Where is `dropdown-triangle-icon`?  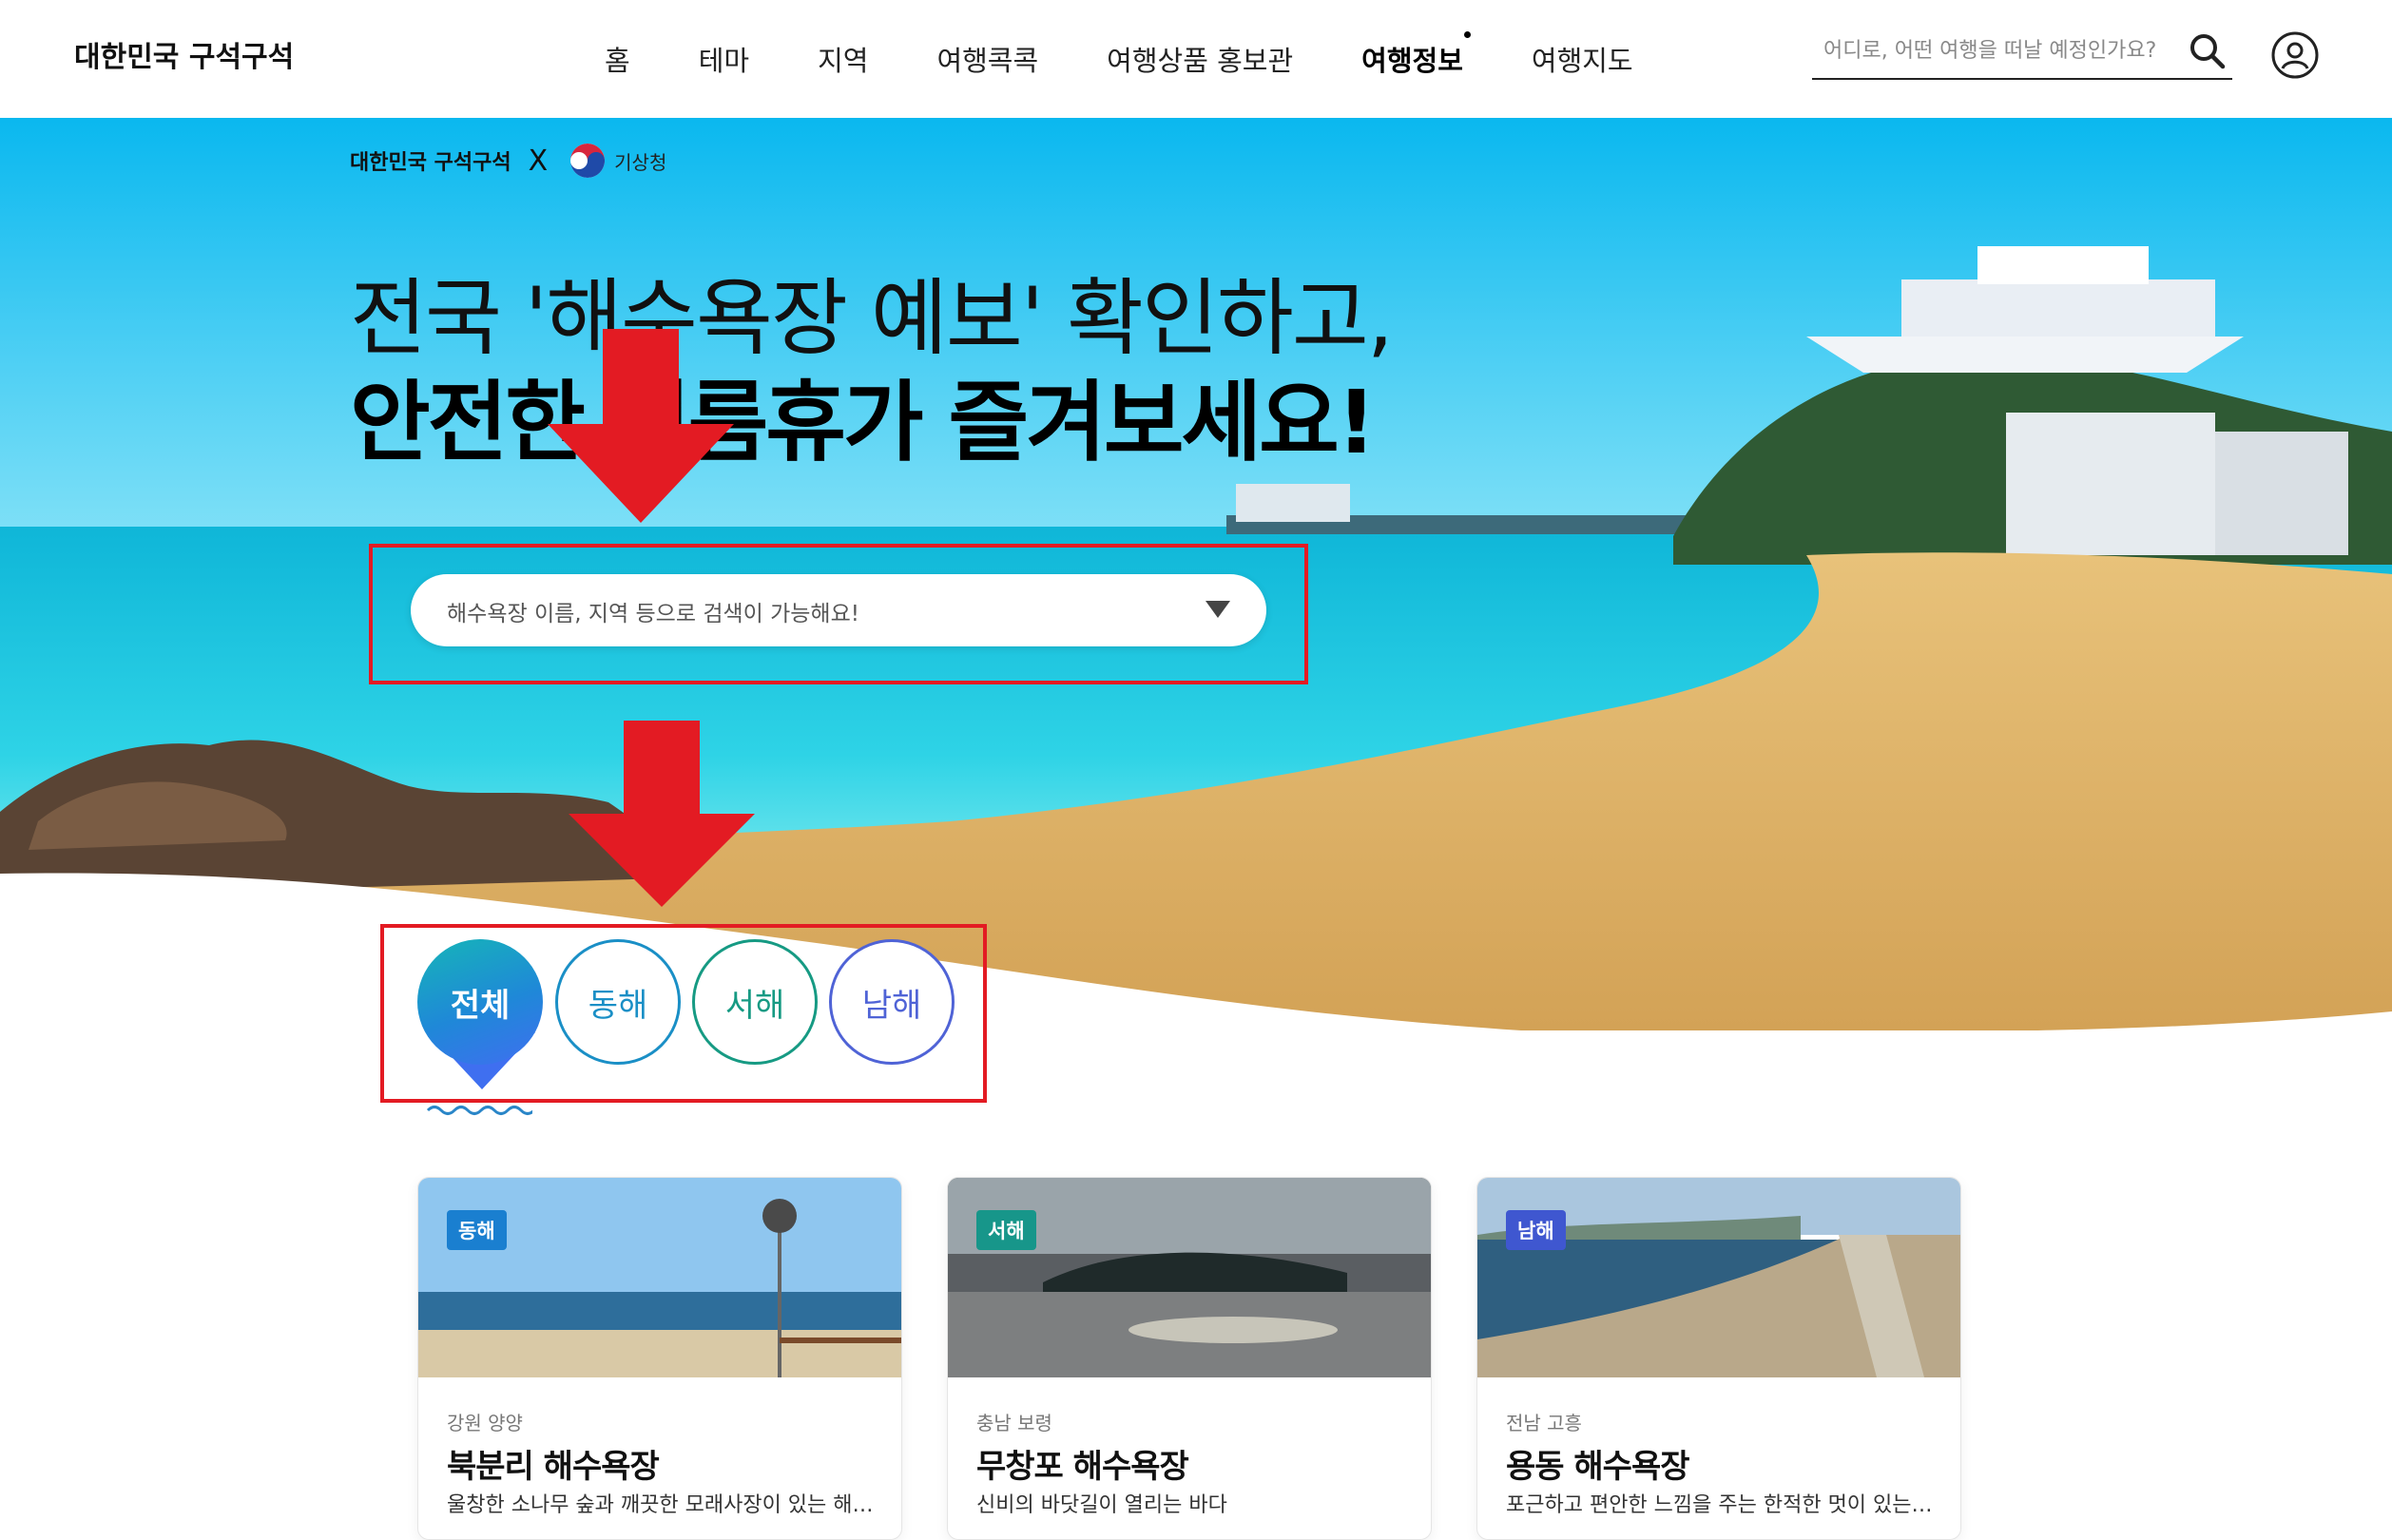
dropdown-triangle-icon is located at coordinates (1218, 611).